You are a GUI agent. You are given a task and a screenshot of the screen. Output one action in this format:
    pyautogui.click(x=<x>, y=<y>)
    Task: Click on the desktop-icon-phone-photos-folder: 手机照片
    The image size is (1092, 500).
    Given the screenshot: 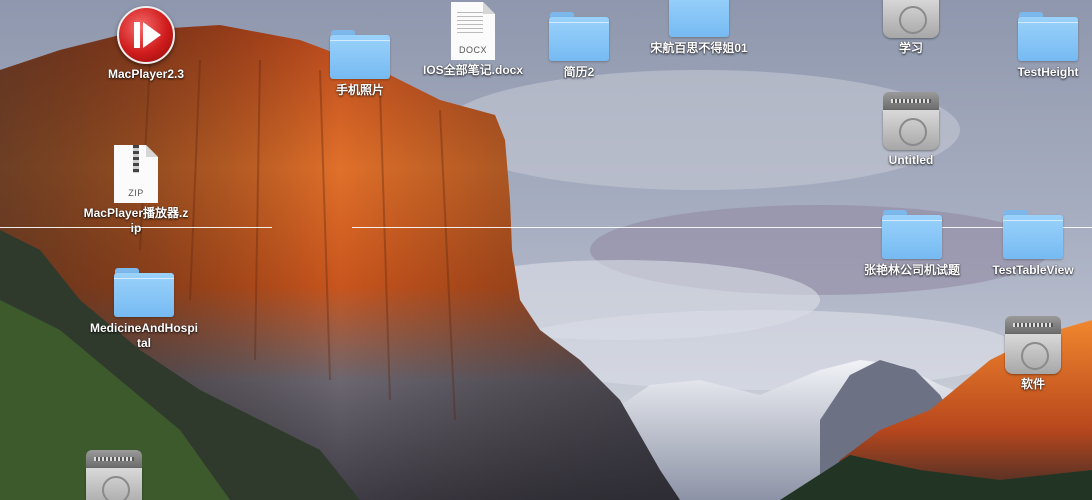 What is the action you would take?
    pyautogui.click(x=360, y=64)
    